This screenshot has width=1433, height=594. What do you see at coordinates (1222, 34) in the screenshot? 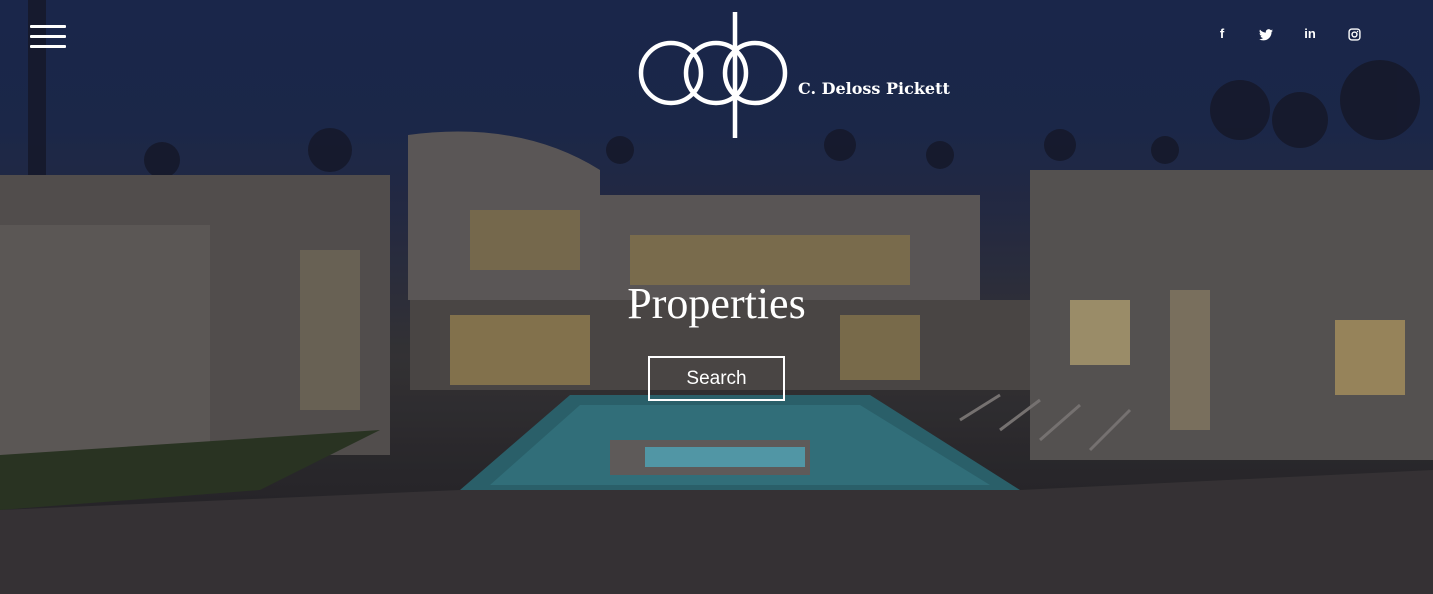
I see `facebook-icon: f` at bounding box center [1222, 34].